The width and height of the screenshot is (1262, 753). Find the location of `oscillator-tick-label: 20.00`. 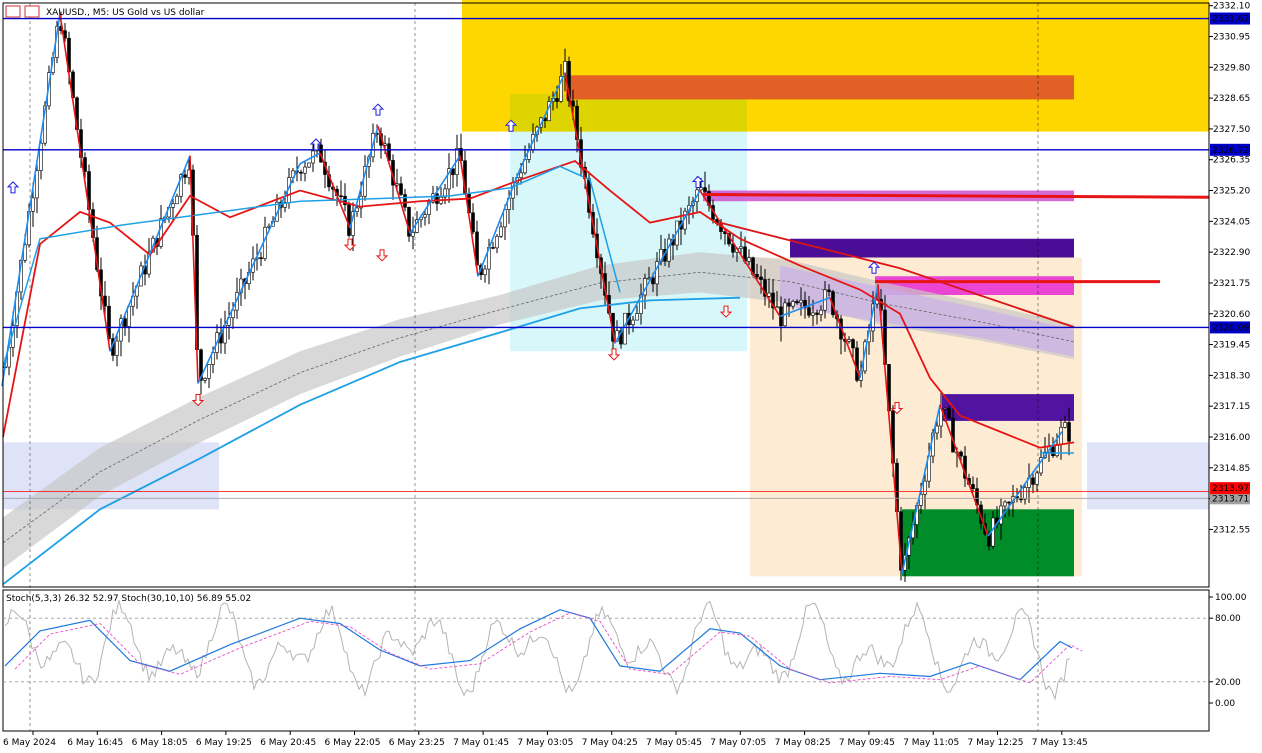

oscillator-tick-label: 20.00 is located at coordinates (1228, 683).